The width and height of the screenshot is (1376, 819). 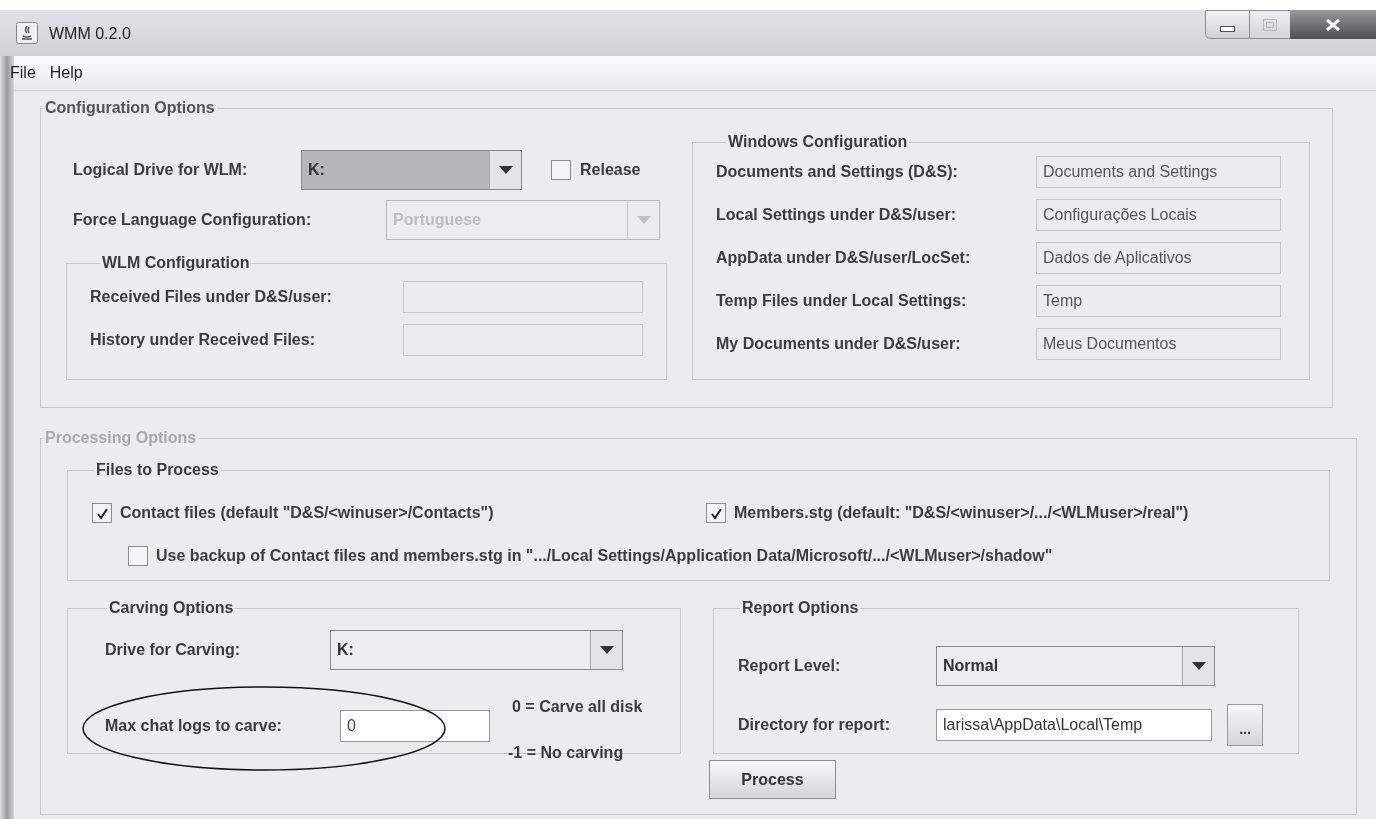 What do you see at coordinates (1227, 24) in the screenshot?
I see `minimize-button` at bounding box center [1227, 24].